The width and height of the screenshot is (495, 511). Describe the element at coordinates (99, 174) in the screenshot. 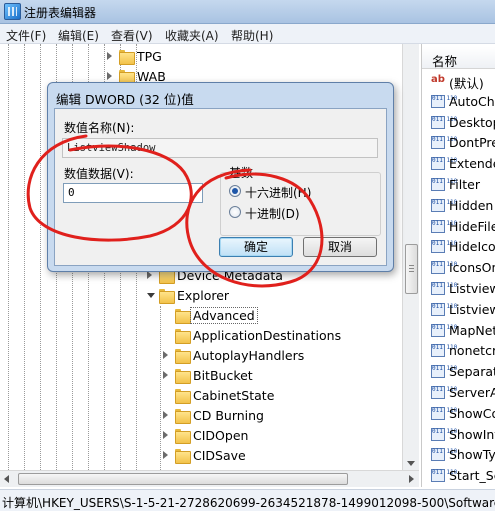

I see `value-data-label: 数值数据(V):` at that location.